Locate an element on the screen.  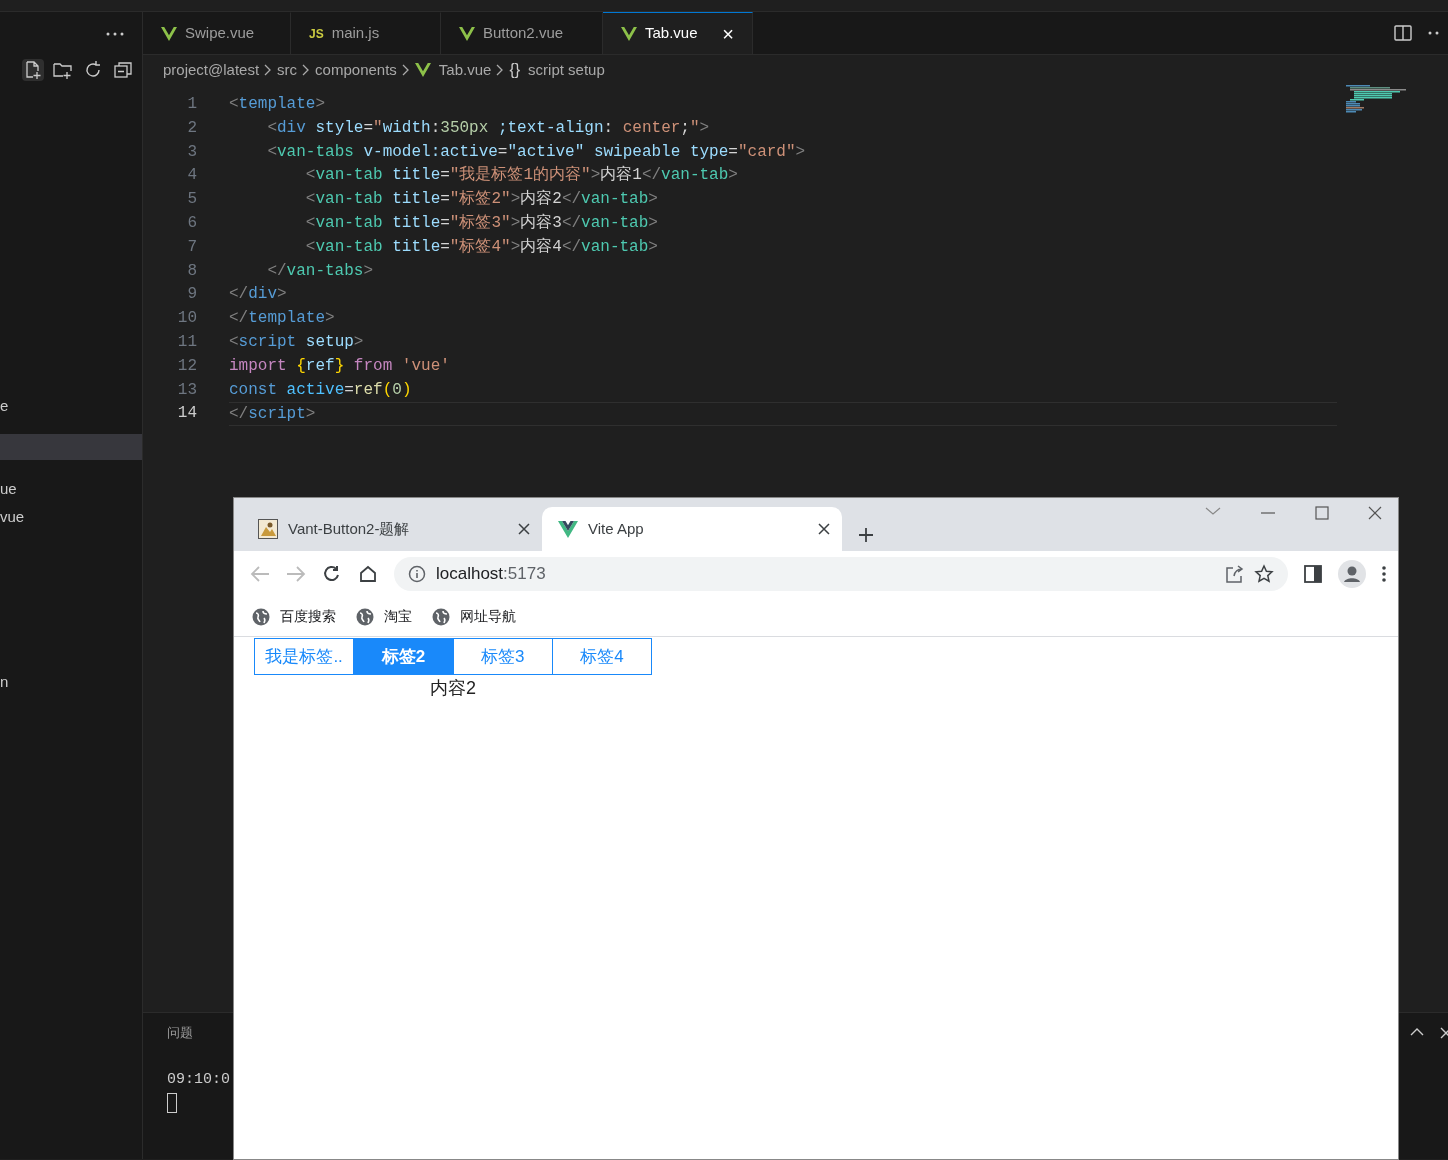
bookmark-link: 网址导航 is located at coordinates (474, 616).